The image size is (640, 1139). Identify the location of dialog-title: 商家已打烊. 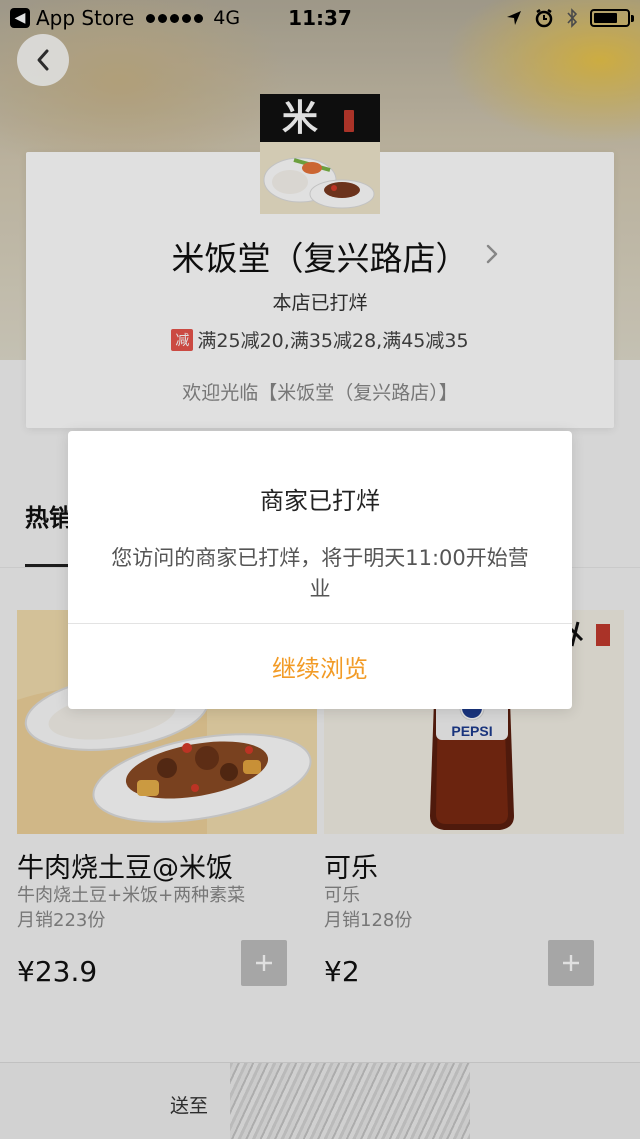
(320, 501).